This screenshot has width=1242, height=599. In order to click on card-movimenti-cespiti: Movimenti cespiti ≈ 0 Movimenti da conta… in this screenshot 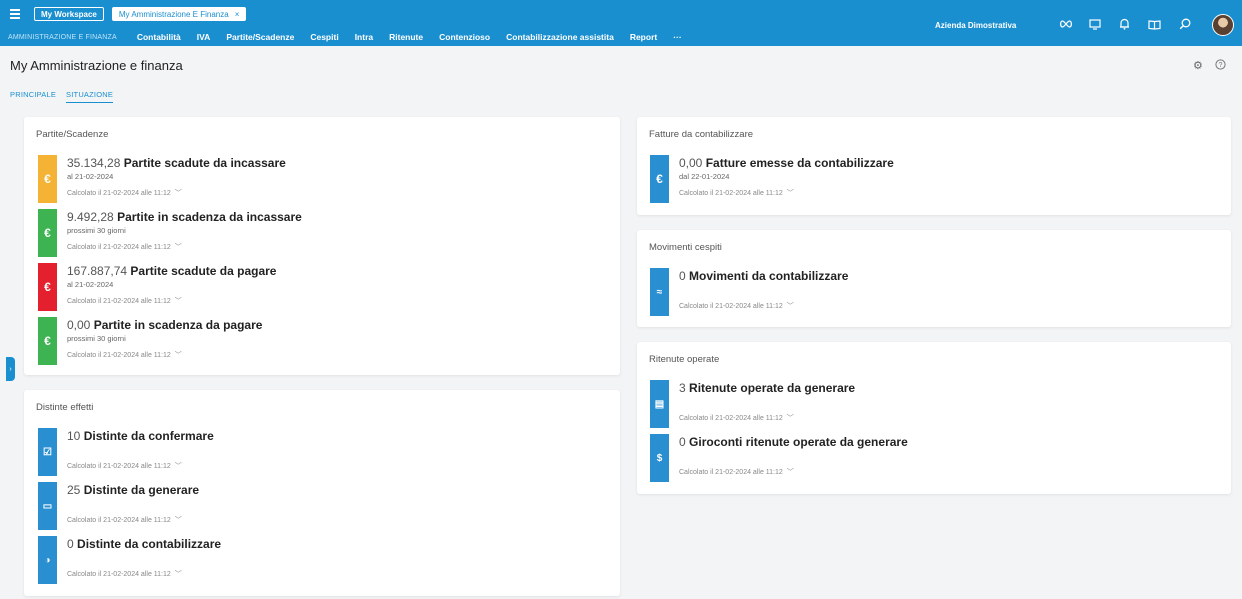, I will do `click(934, 278)`.